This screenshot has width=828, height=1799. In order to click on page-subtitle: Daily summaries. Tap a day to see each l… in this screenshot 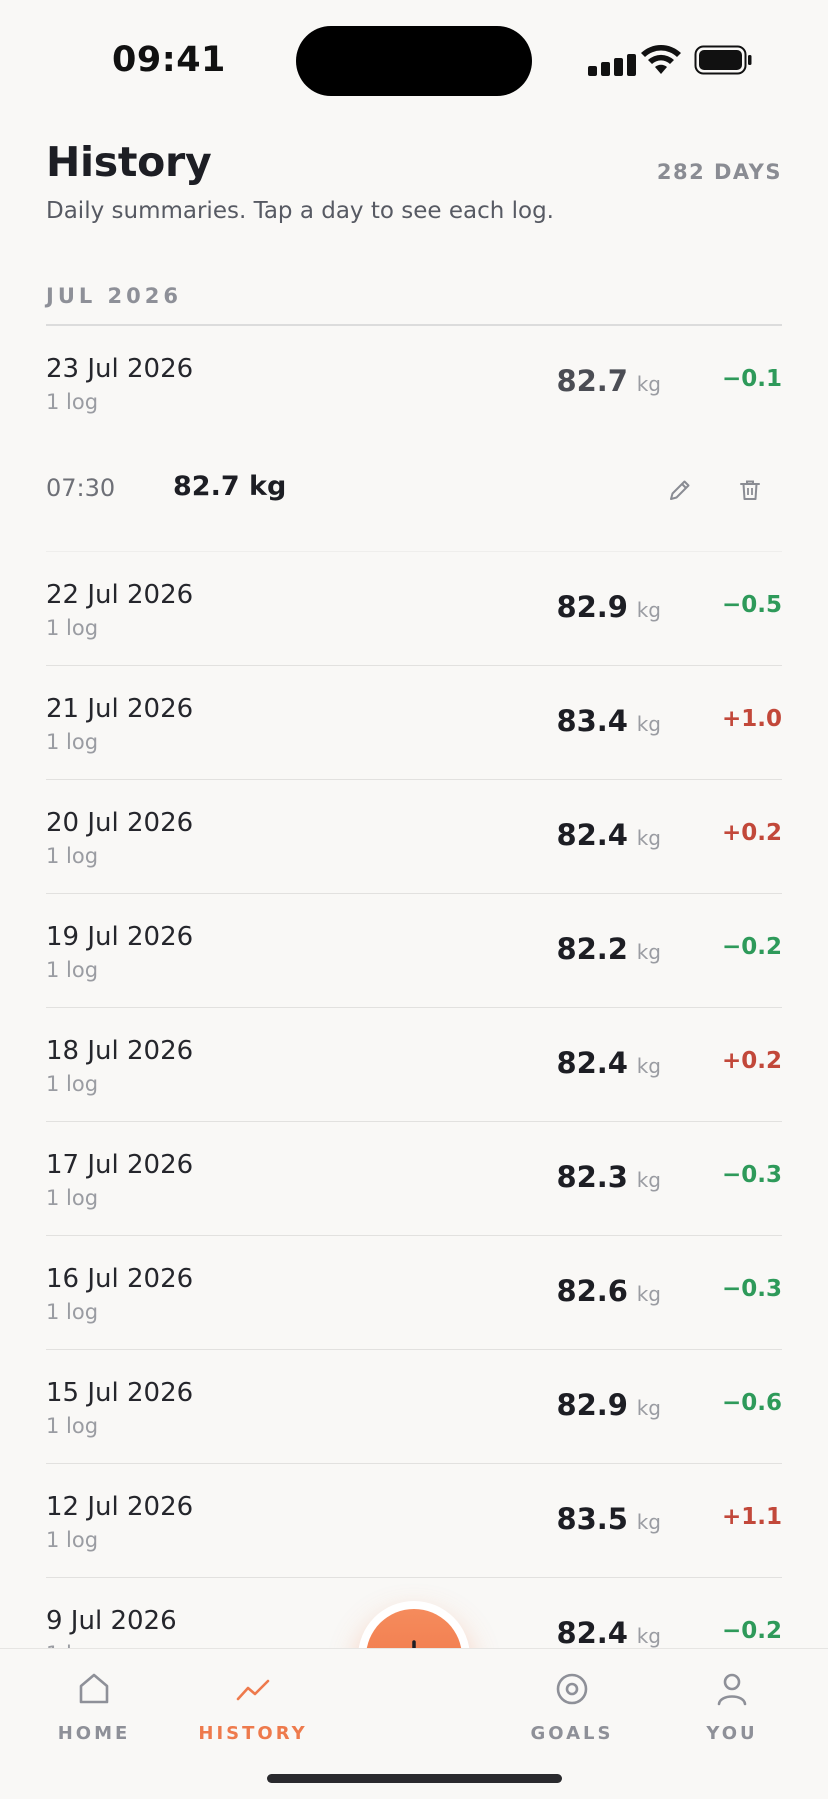, I will do `click(300, 211)`.